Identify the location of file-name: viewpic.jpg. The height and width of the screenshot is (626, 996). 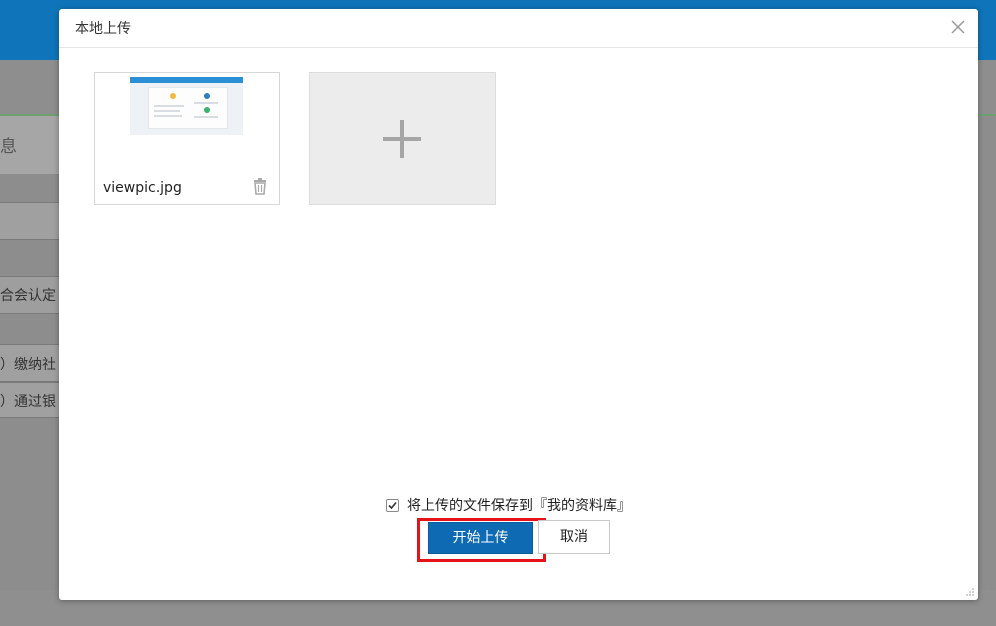
(142, 188).